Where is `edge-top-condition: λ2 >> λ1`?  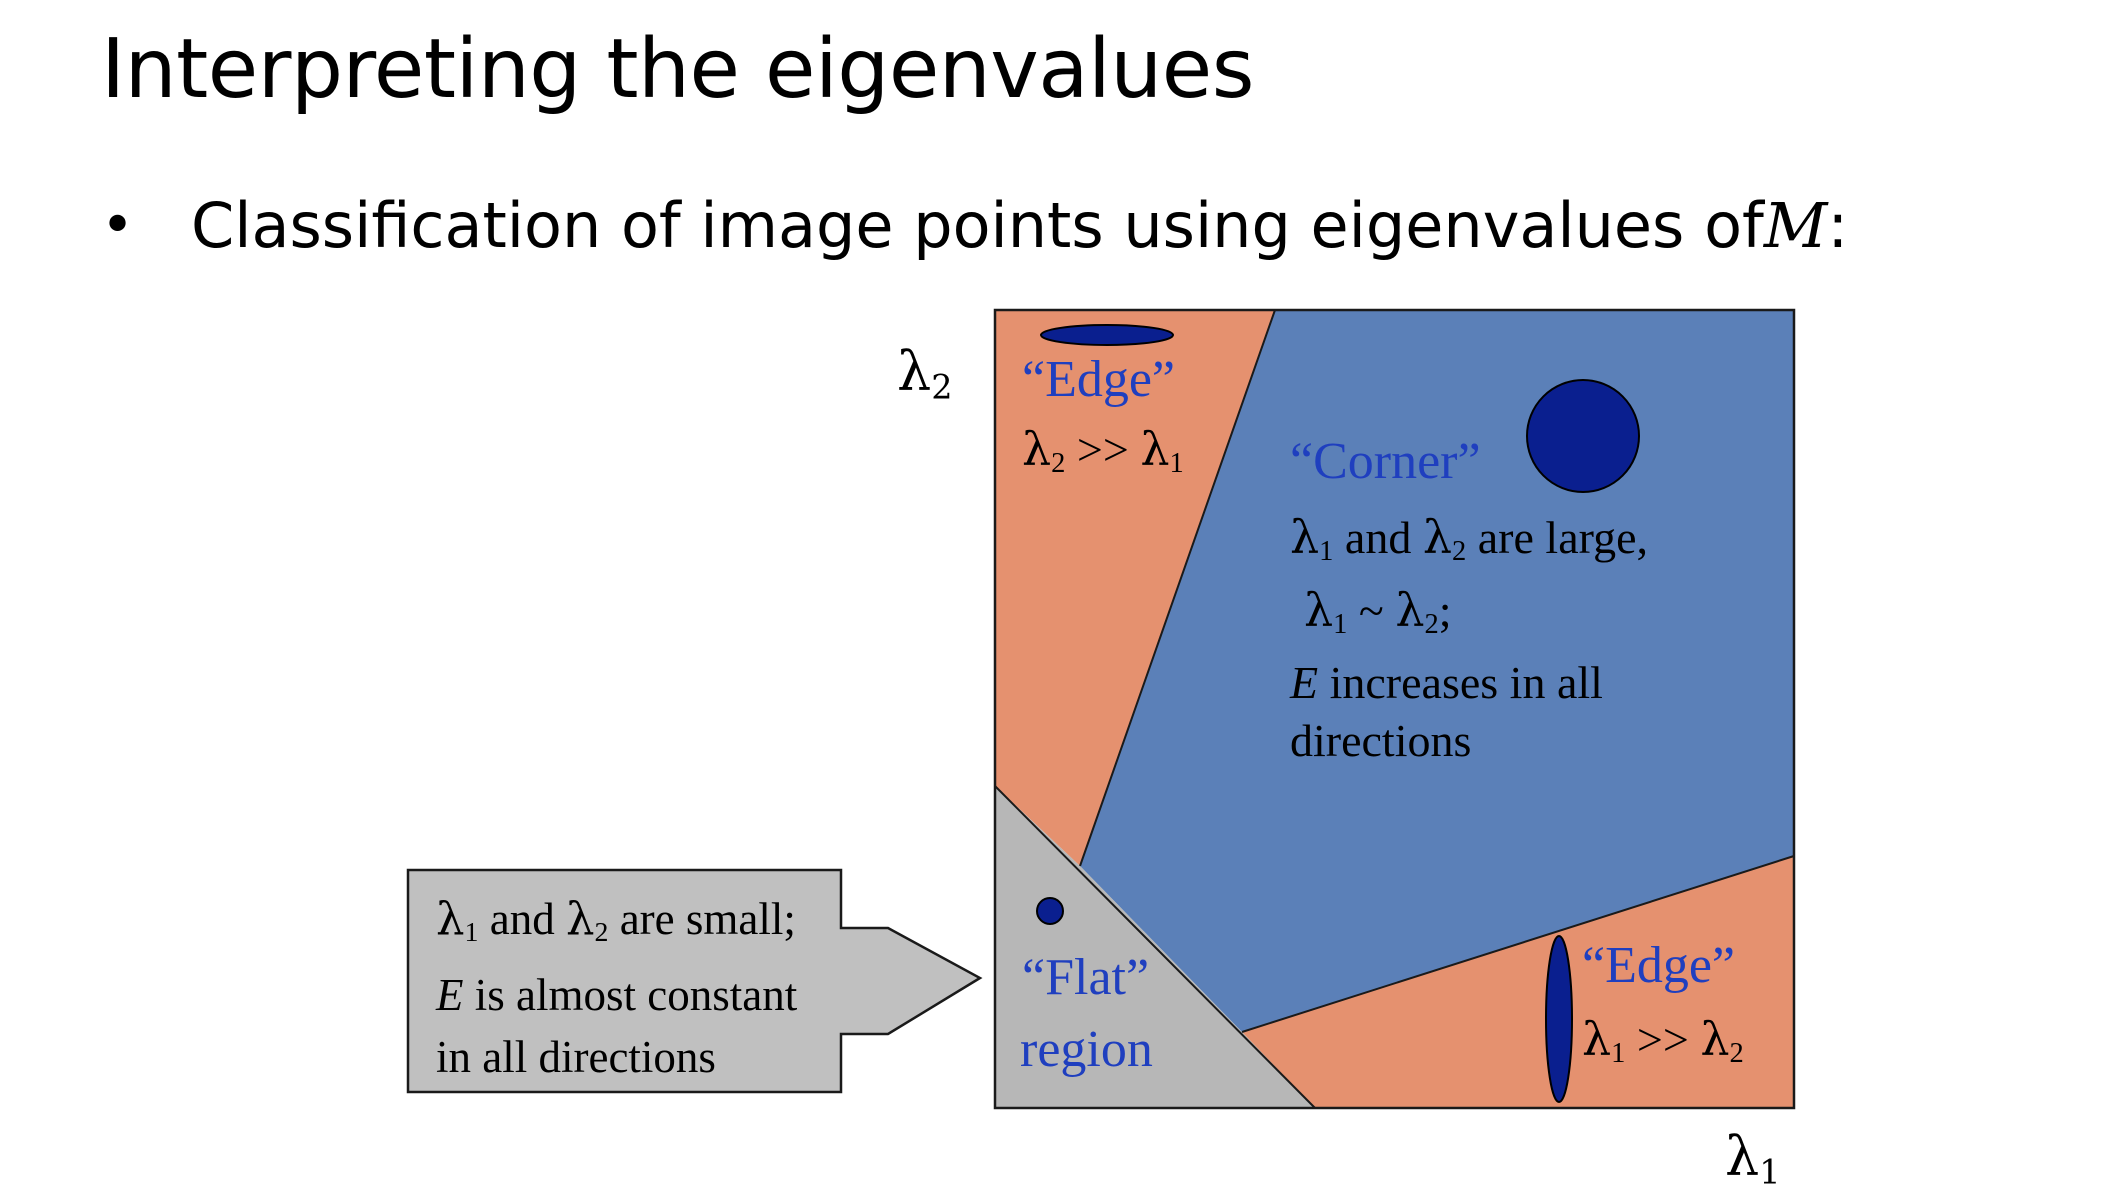
edge-top-condition: λ2 >> λ1 is located at coordinates (1103, 451).